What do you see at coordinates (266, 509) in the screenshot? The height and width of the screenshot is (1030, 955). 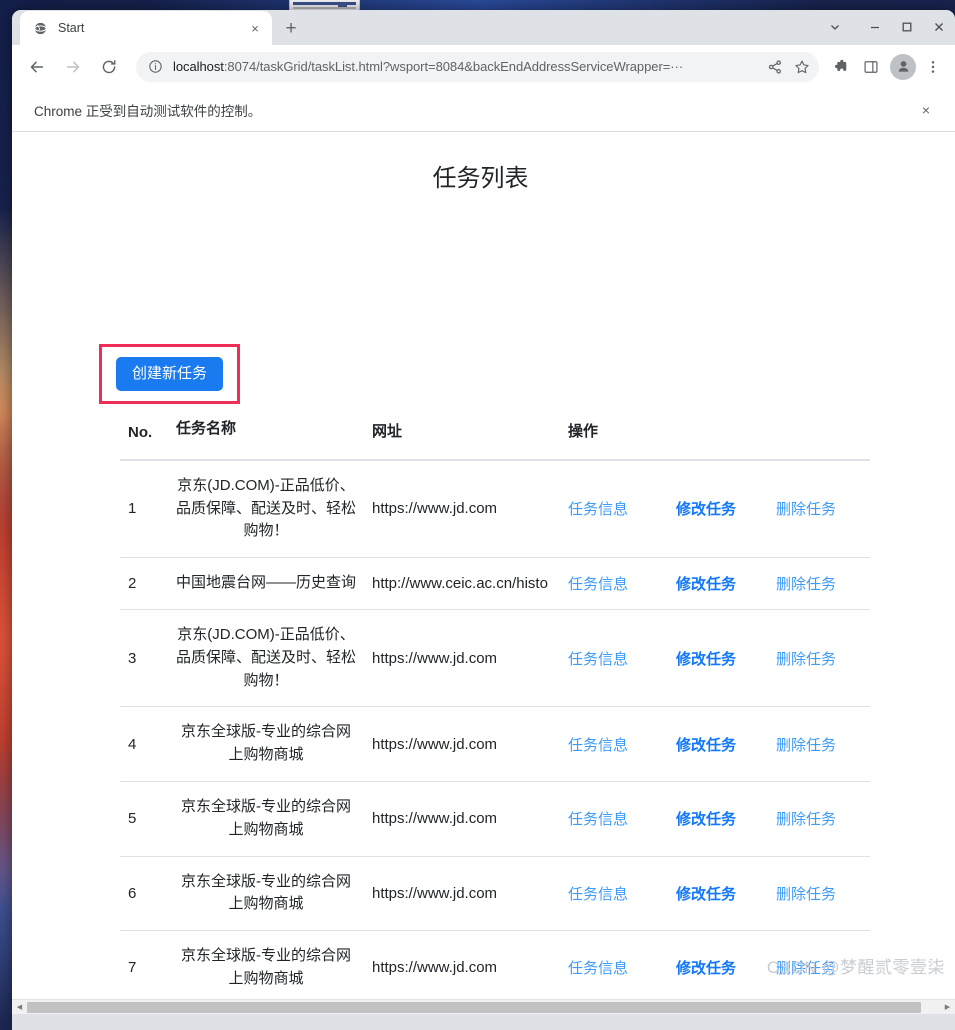 I see `task-row-name: 京东(JD.COM)-正品低价、品质保障、配送及时、轻松购物！` at bounding box center [266, 509].